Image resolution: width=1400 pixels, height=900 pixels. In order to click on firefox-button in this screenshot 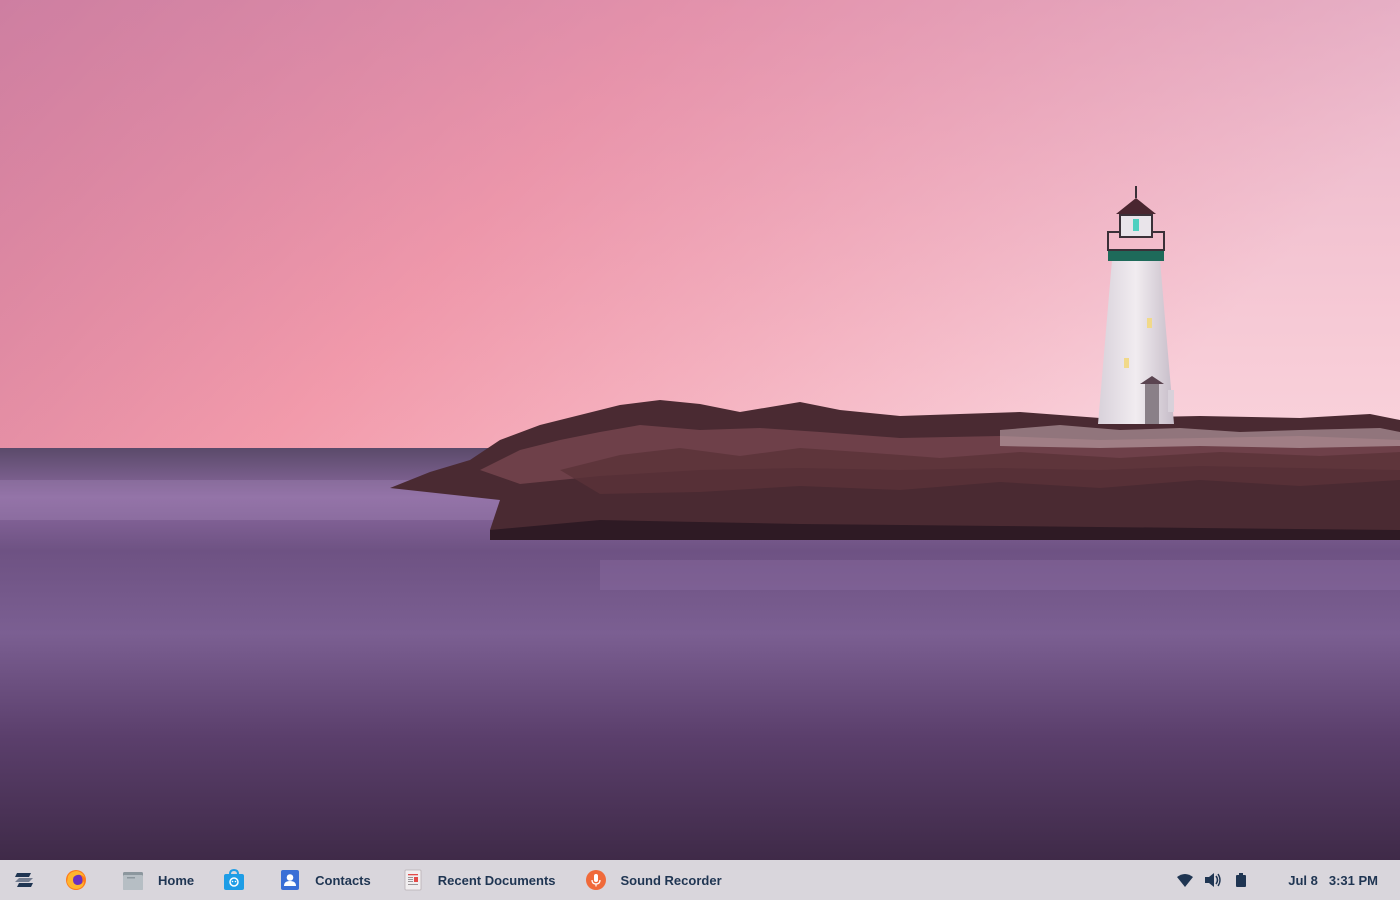, I will do `click(76, 880)`.